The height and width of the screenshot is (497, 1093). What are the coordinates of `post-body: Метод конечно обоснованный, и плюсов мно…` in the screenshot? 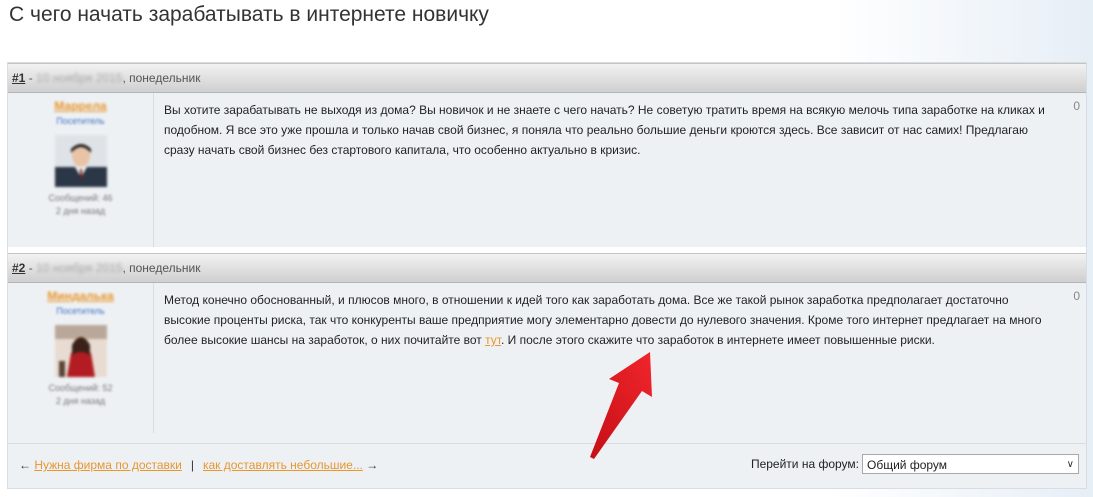 It's located at (603, 320).